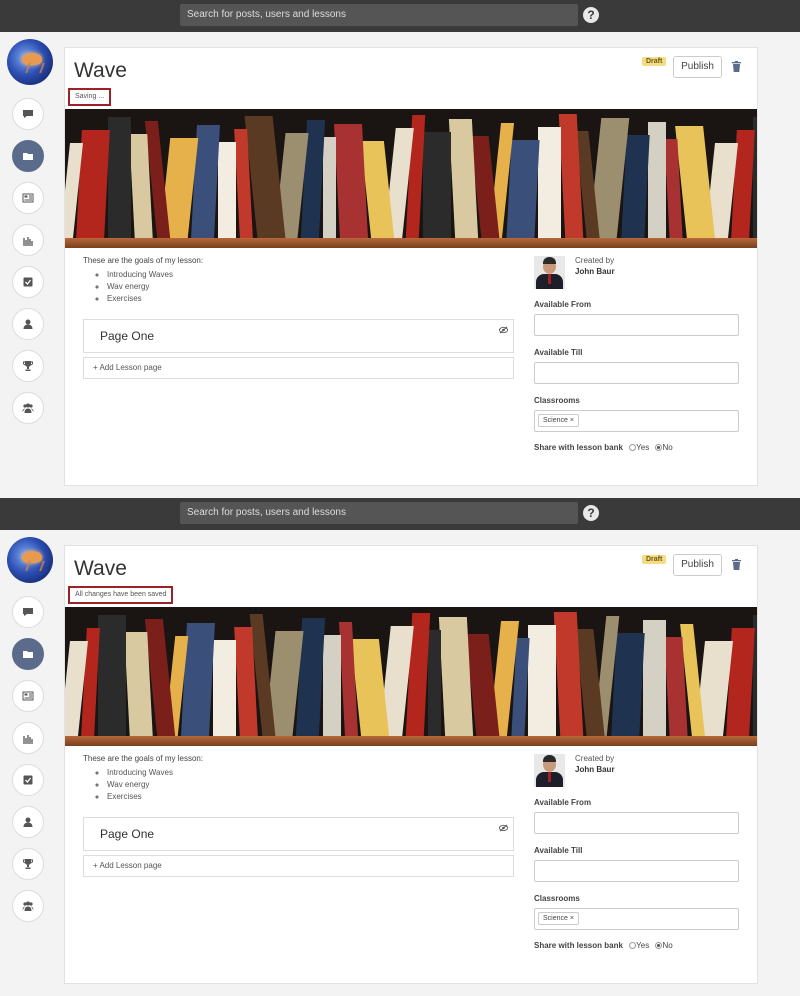 Image resolution: width=800 pixels, height=996 pixels. Describe the element at coordinates (121, 595) in the screenshot. I see `save-status: All changes have been saved` at that location.